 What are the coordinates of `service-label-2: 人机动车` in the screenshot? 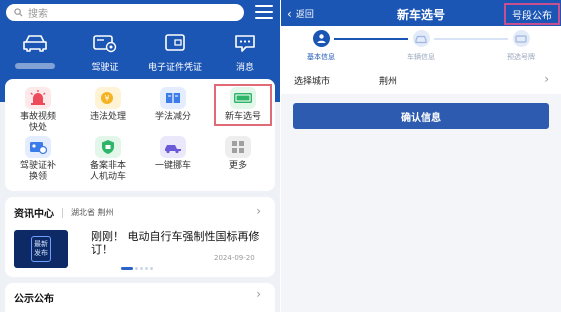 It's located at (107, 177).